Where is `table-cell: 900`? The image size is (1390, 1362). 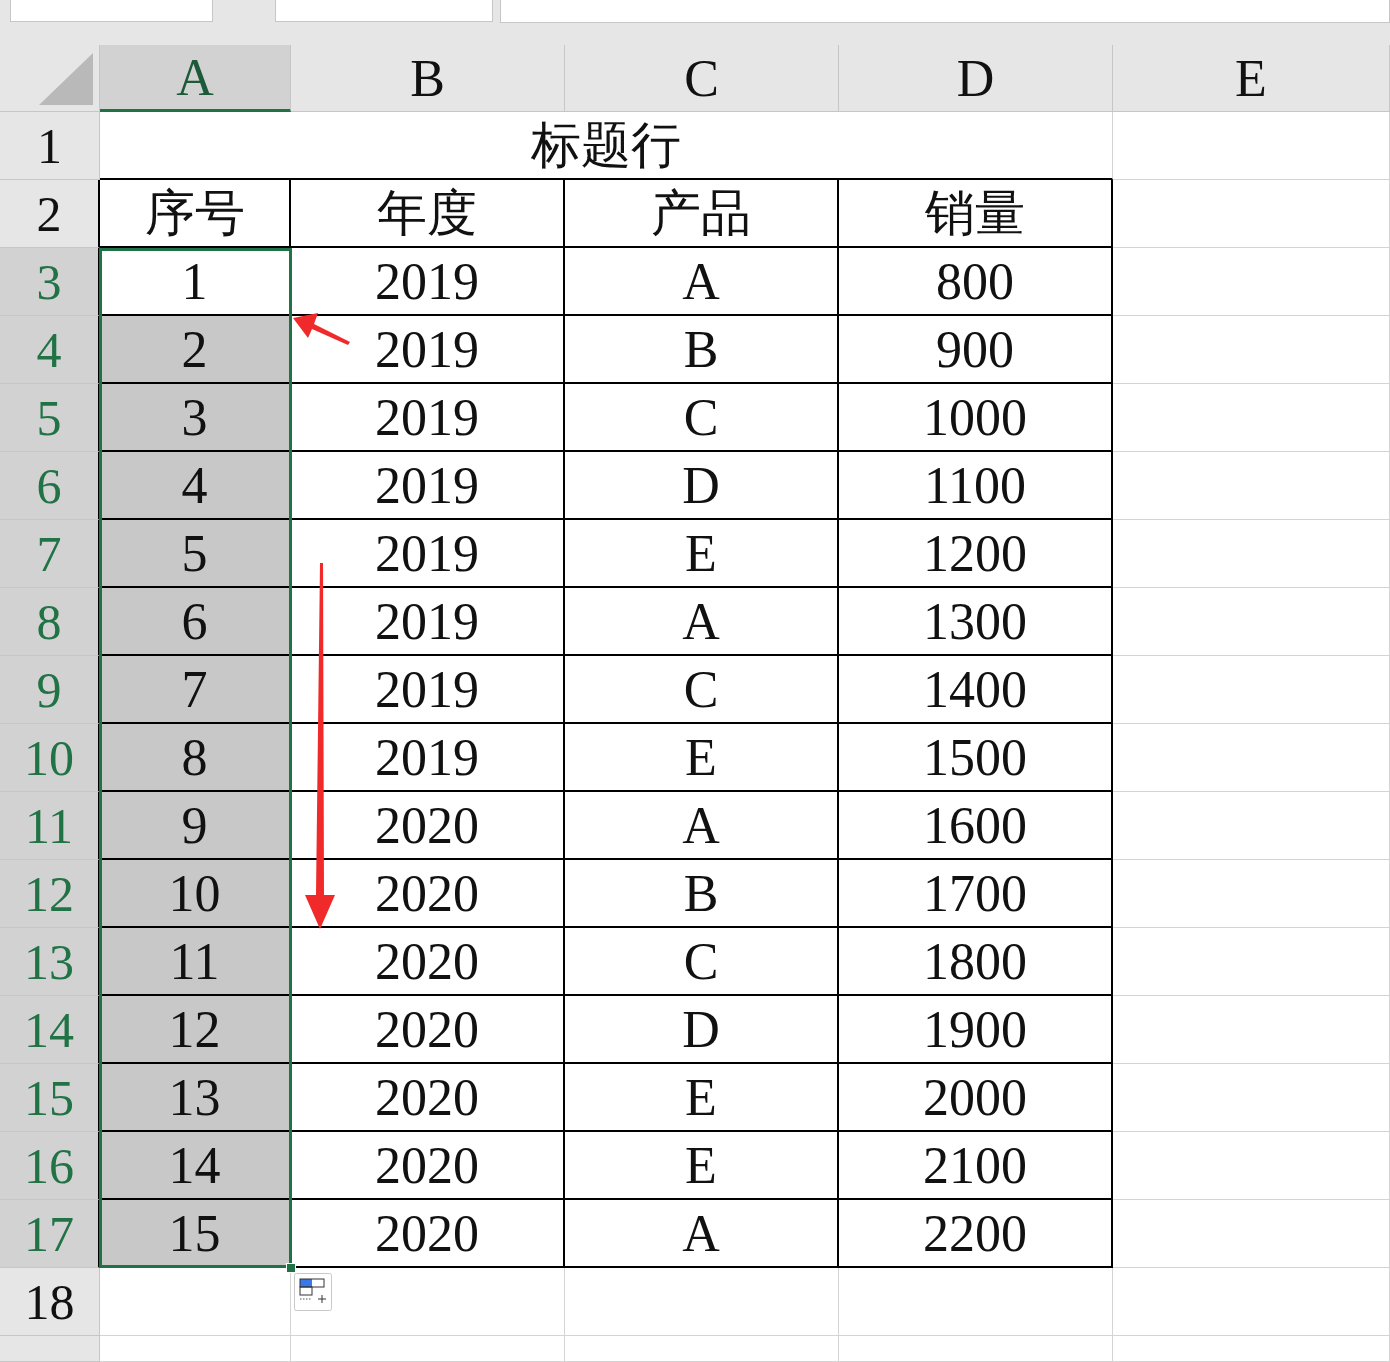
table-cell: 900 is located at coordinates (976, 350).